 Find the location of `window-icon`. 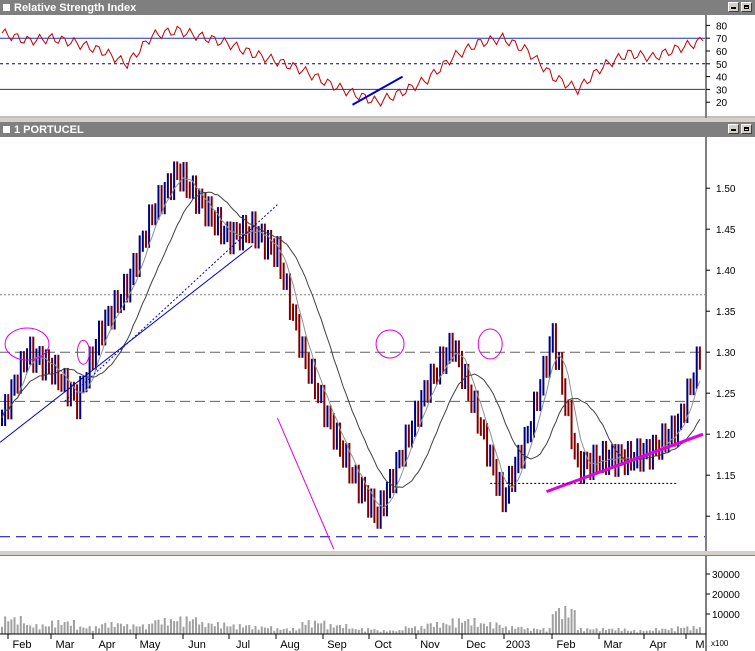

window-icon is located at coordinates (6, 129).